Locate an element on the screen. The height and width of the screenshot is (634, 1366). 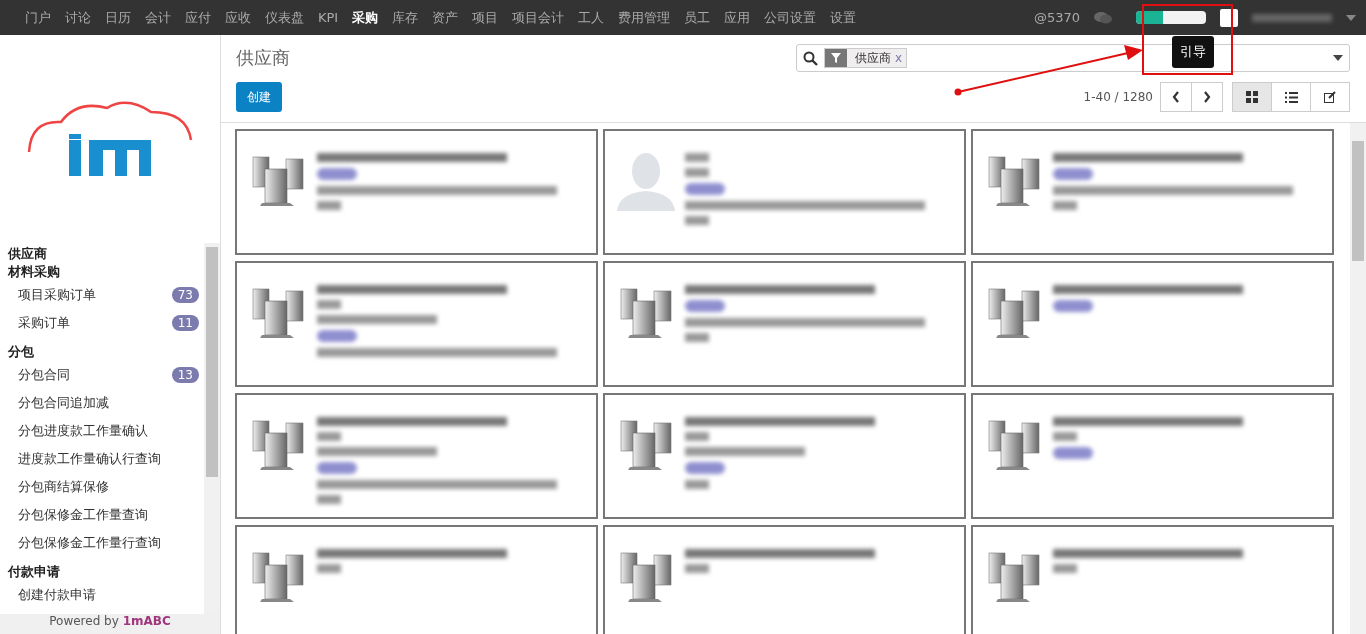
nav-menu-item: KPI is located at coordinates (328, 17).